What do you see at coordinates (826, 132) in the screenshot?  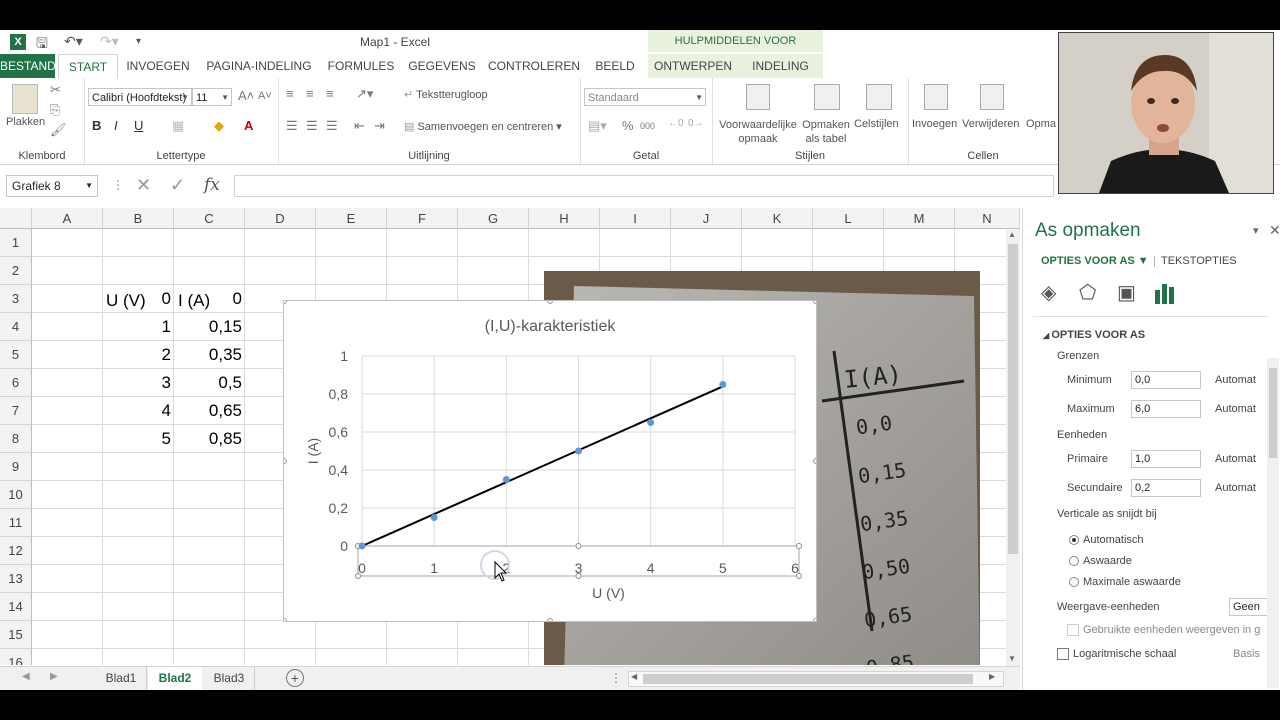 I see `format-as-table-button: Opmaken als tabel` at bounding box center [826, 132].